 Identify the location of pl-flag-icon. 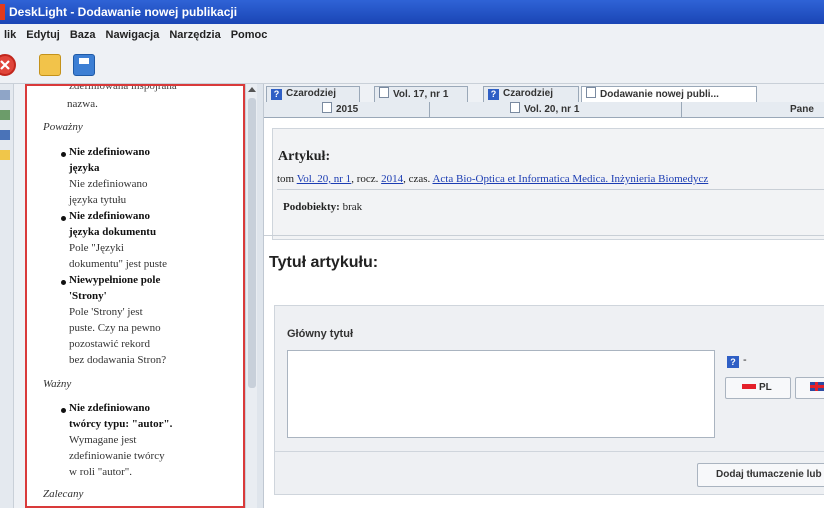
(749, 386).